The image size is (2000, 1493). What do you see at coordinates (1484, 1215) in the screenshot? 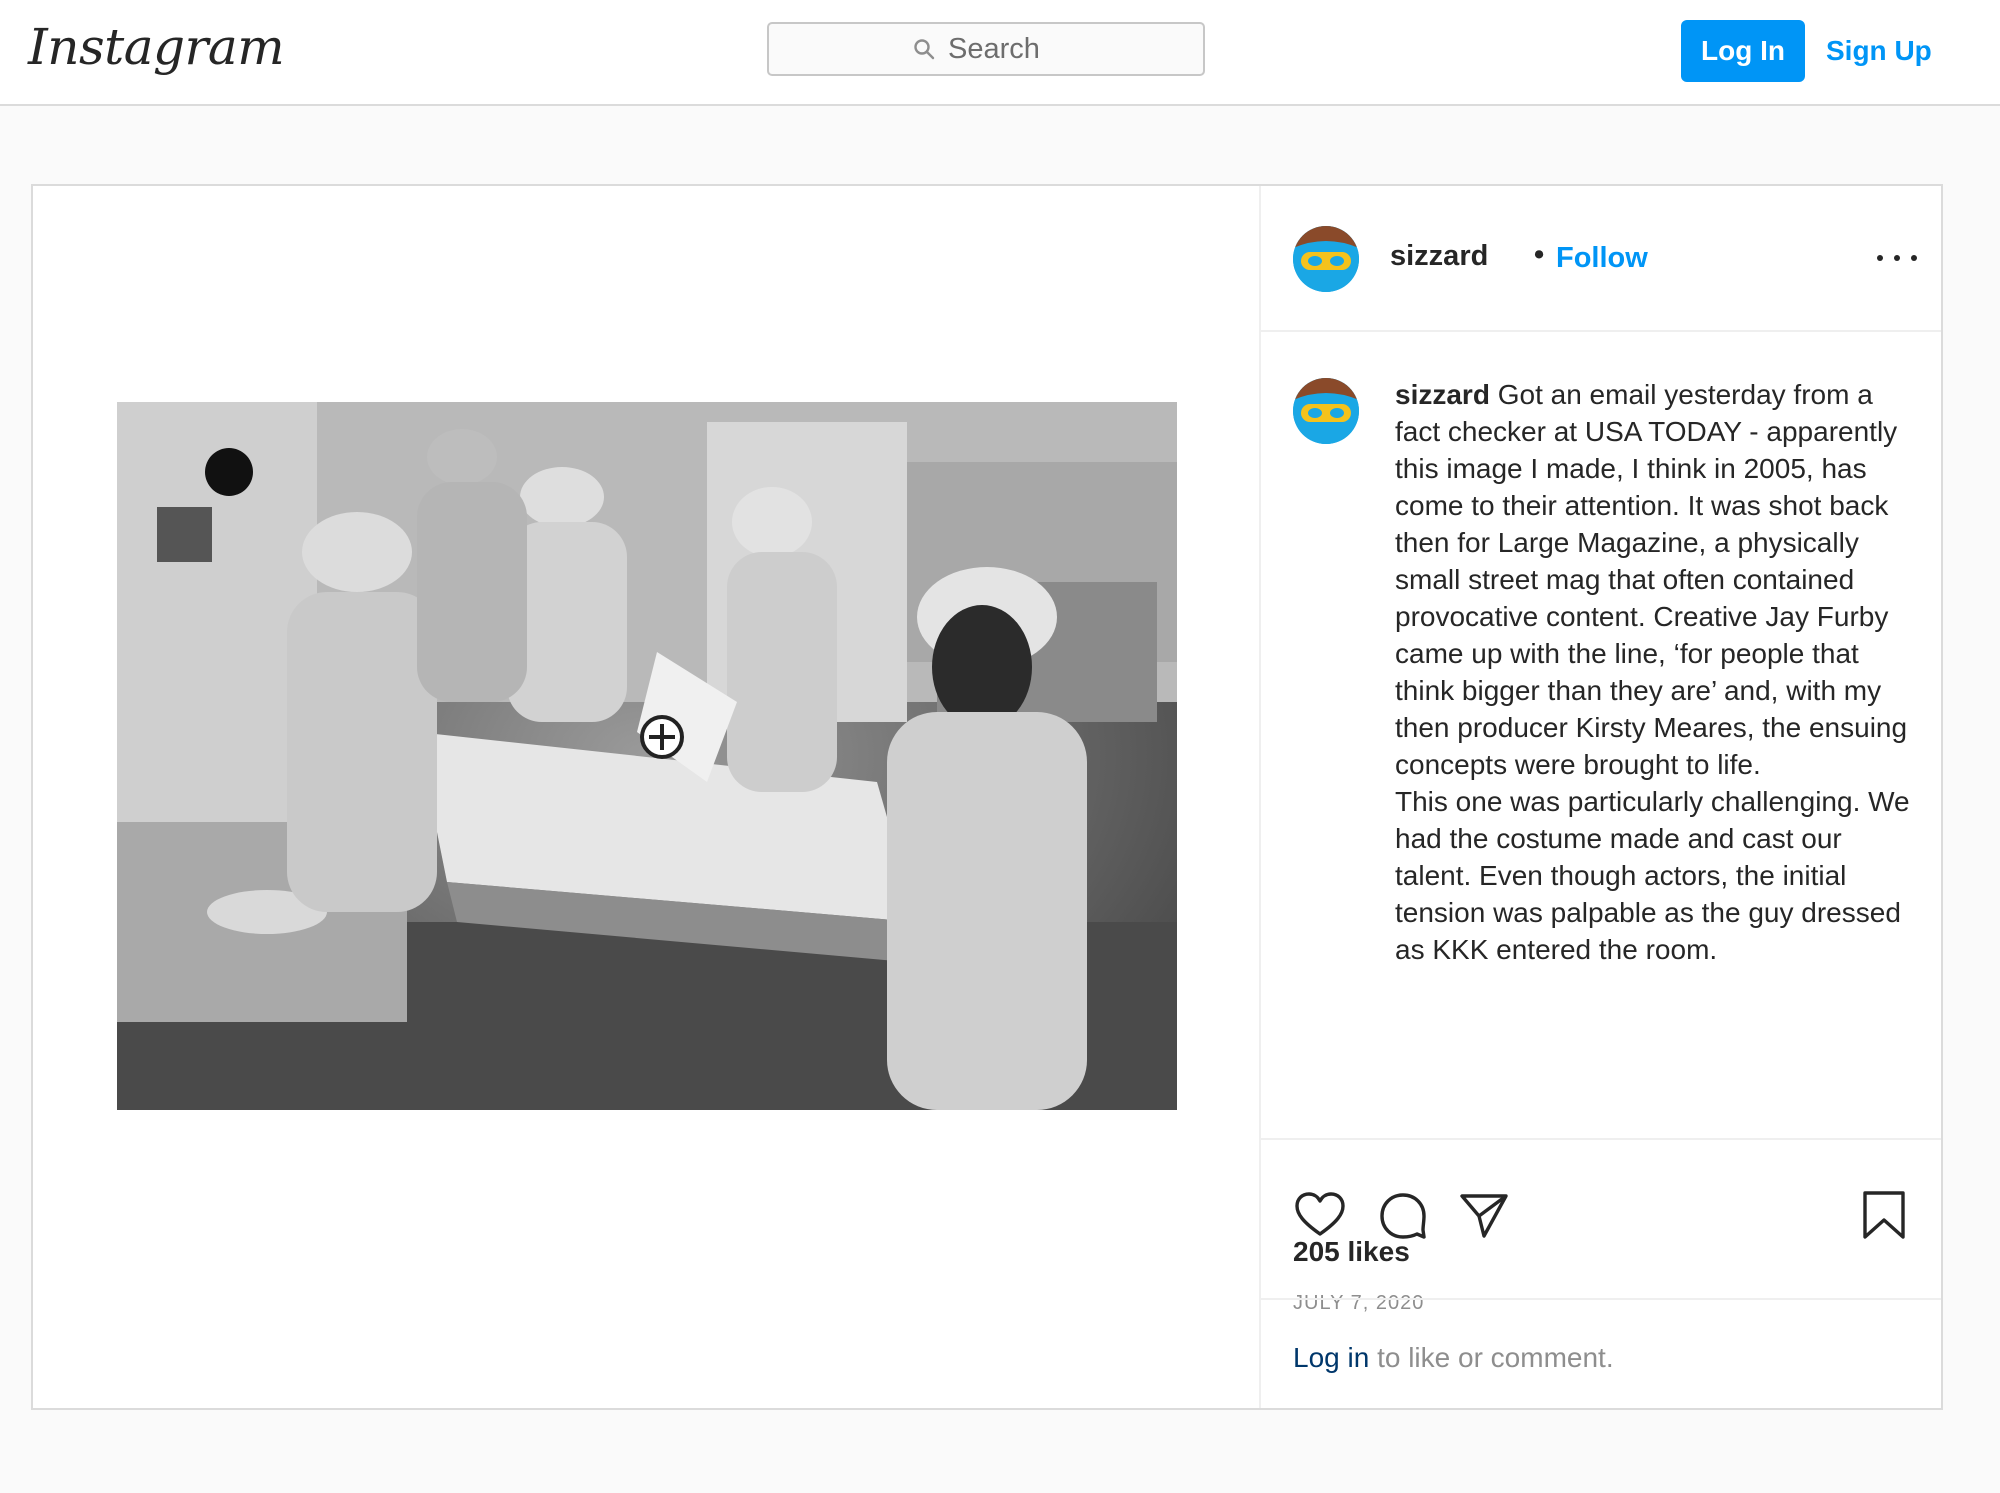
I see `paper-plane-icon` at bounding box center [1484, 1215].